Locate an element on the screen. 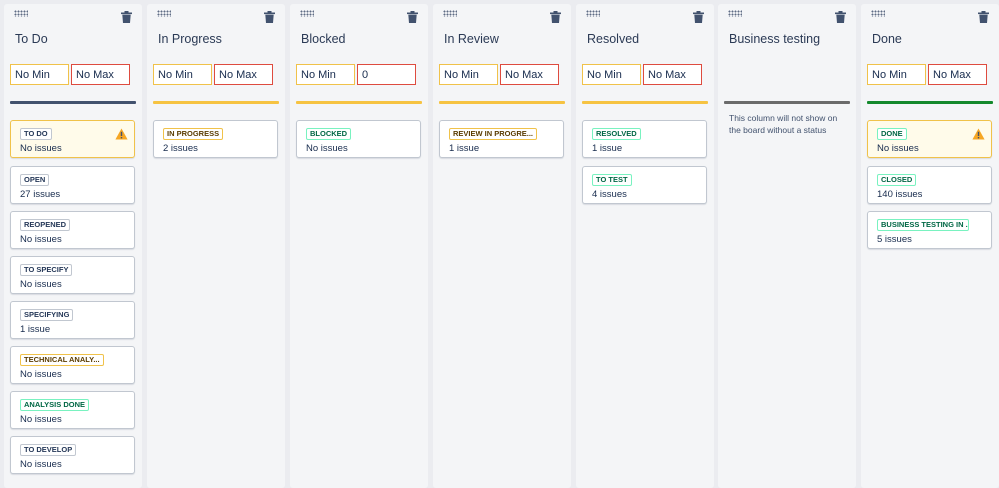 The image size is (999, 488). column-title: Blocked is located at coordinates (361, 39).